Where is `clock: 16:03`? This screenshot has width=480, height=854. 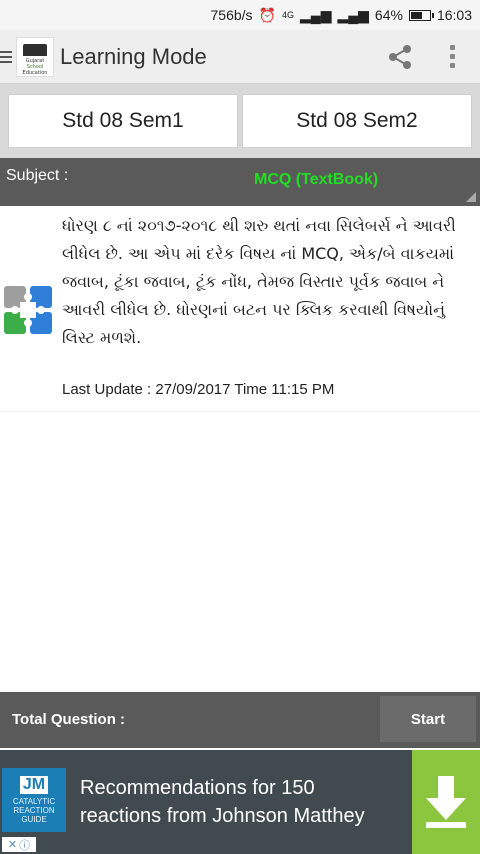 clock: 16:03 is located at coordinates (454, 15).